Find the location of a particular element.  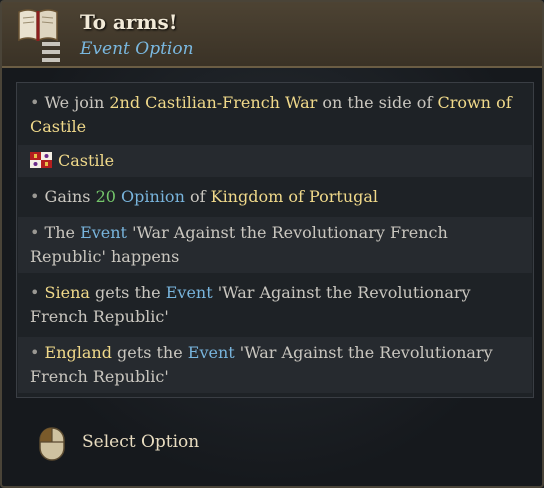

war-name-link: 2nd Castilian-French War is located at coordinates (213, 102).